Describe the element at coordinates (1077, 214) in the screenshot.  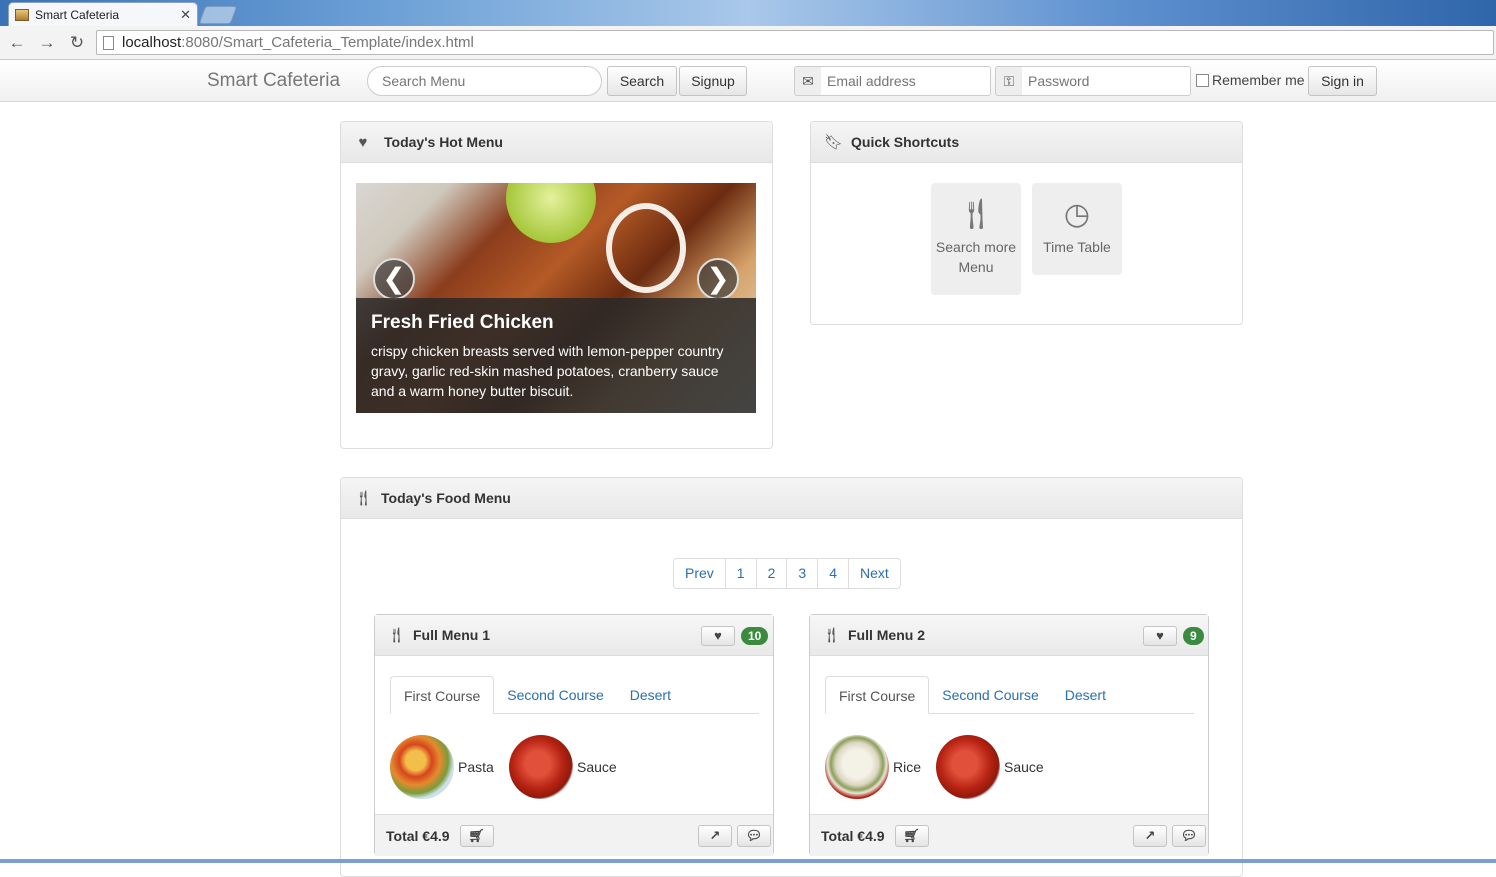
I see `clock-icon: ◷` at that location.